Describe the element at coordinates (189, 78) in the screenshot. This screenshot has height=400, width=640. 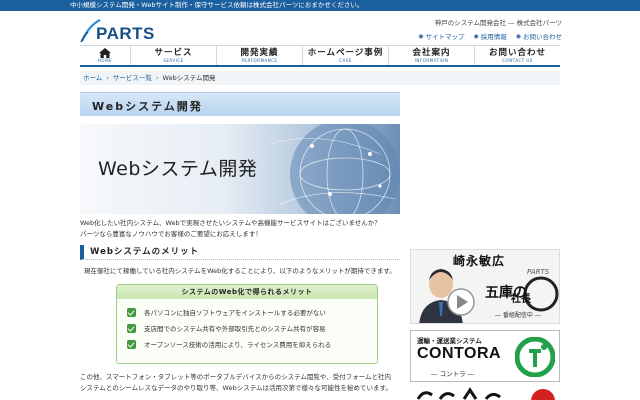
I see `breadcrumb-current: Webシステム開発` at that location.